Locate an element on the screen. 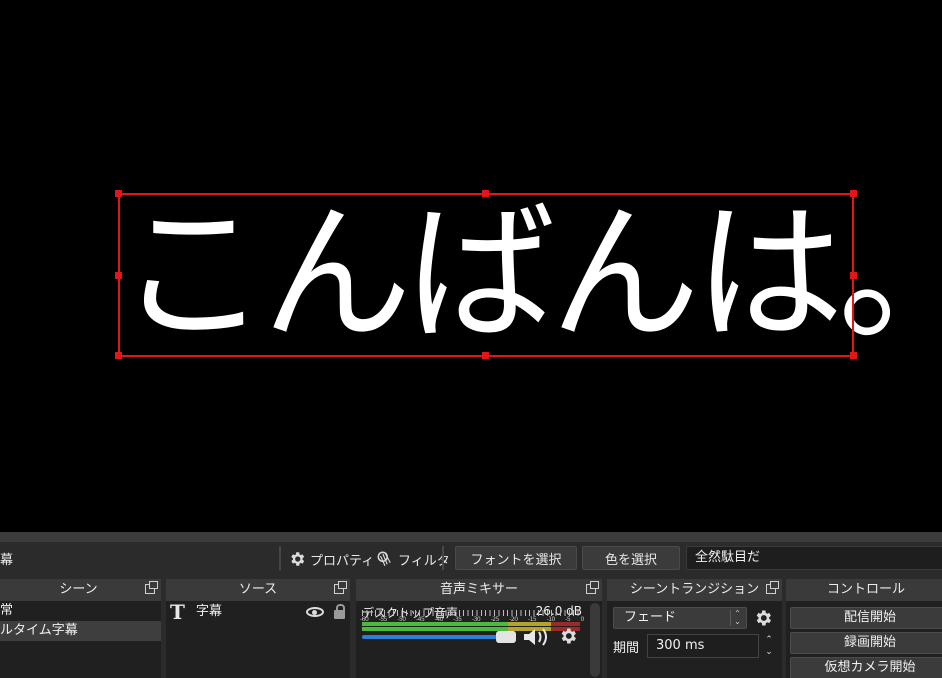 Image resolution: width=942 pixels, height=678 pixels. spin-up-icon: ⌃ is located at coordinates (769, 640).